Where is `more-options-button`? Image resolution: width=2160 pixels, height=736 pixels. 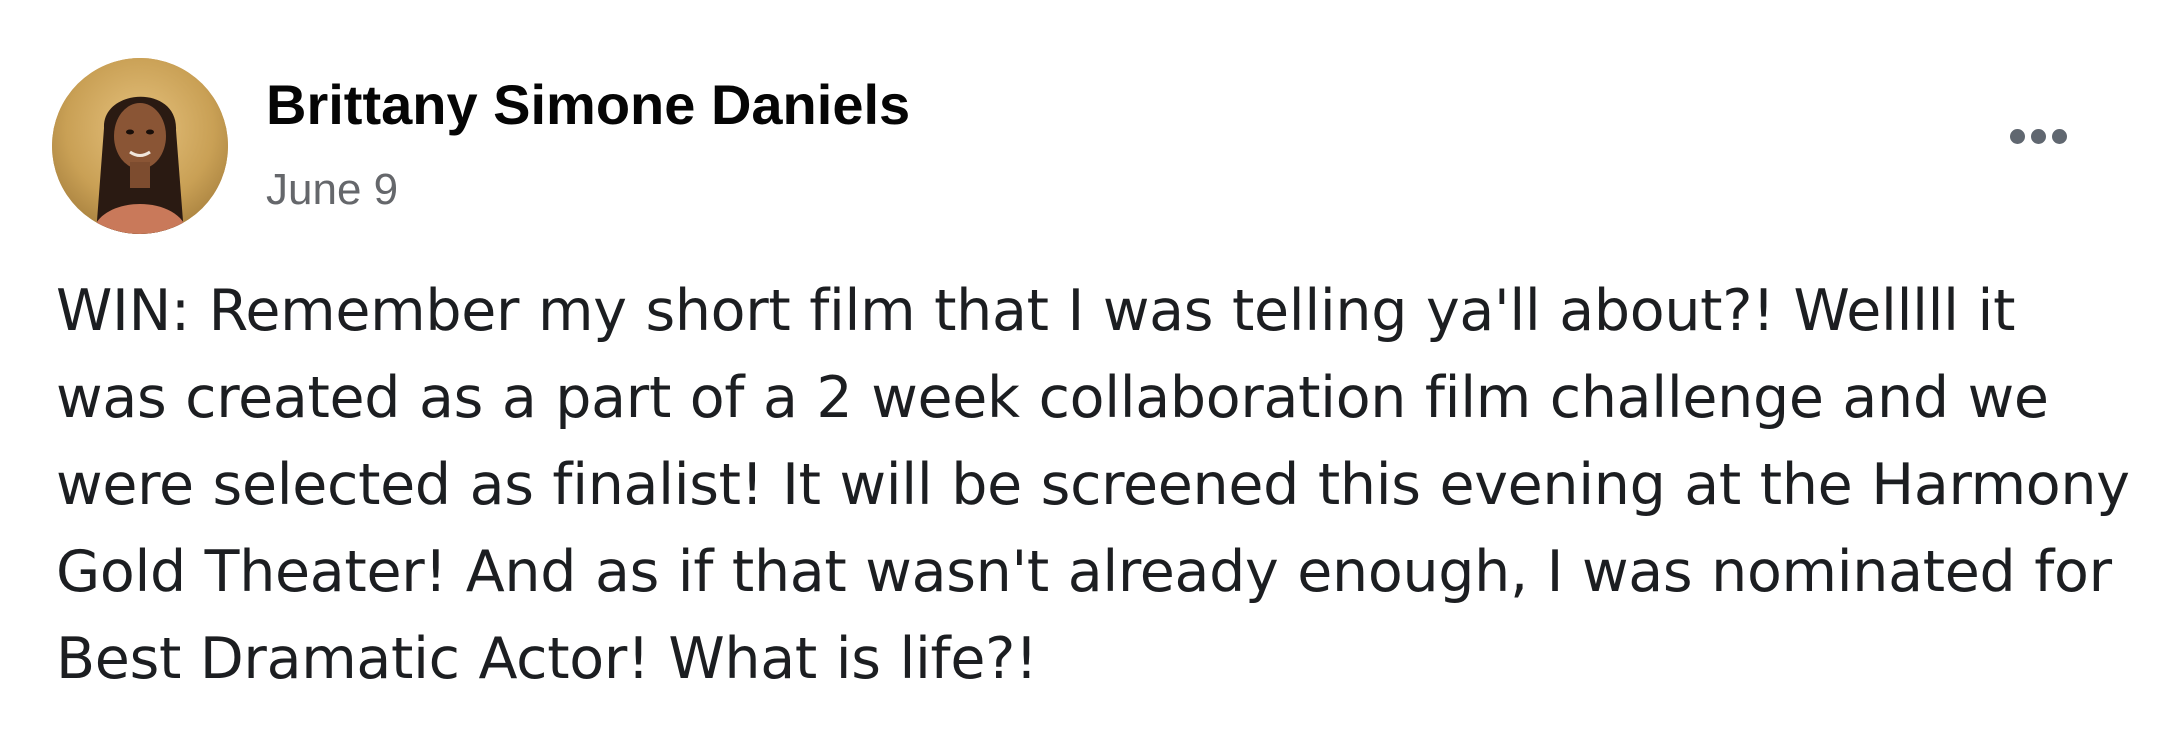 more-options-button is located at coordinates (2038, 136).